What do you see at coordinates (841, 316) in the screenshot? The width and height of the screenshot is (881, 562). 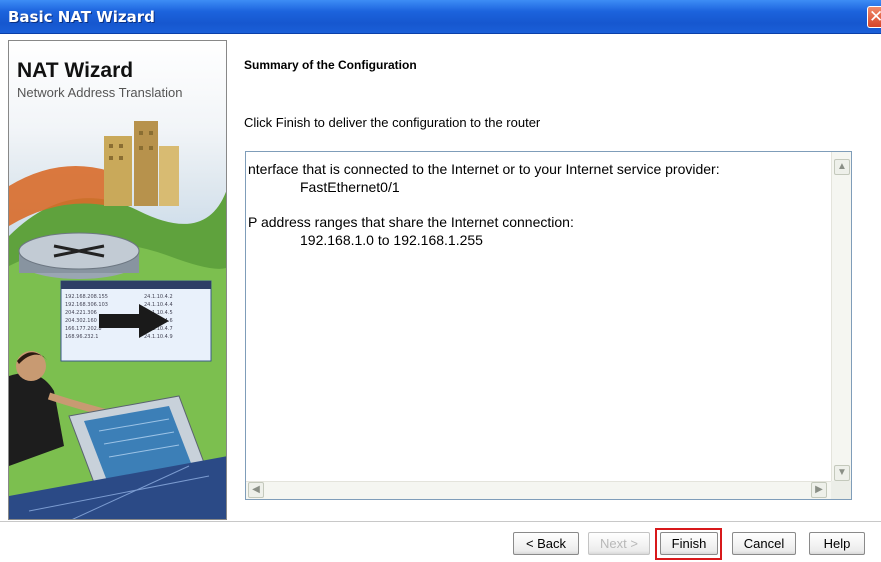 I see `vertical-scrollbar: ▲ ▼` at bounding box center [841, 316].